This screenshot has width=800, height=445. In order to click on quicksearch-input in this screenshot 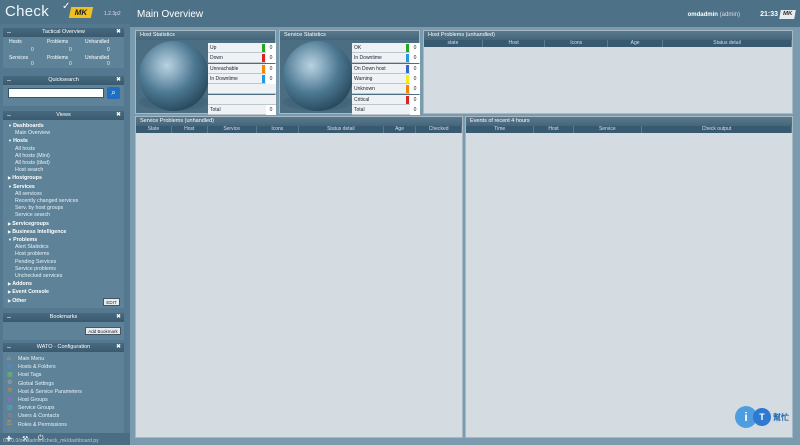, I will do `click(56, 93)`.